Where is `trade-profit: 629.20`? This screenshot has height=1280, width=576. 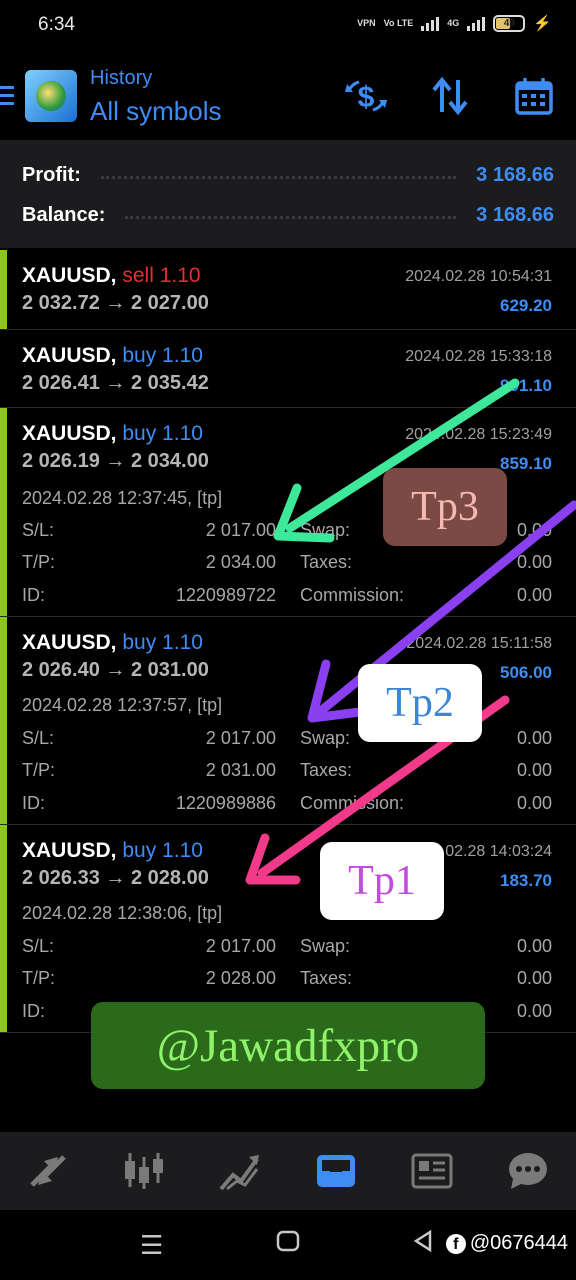
trade-profit: 629.20 is located at coordinates (526, 305).